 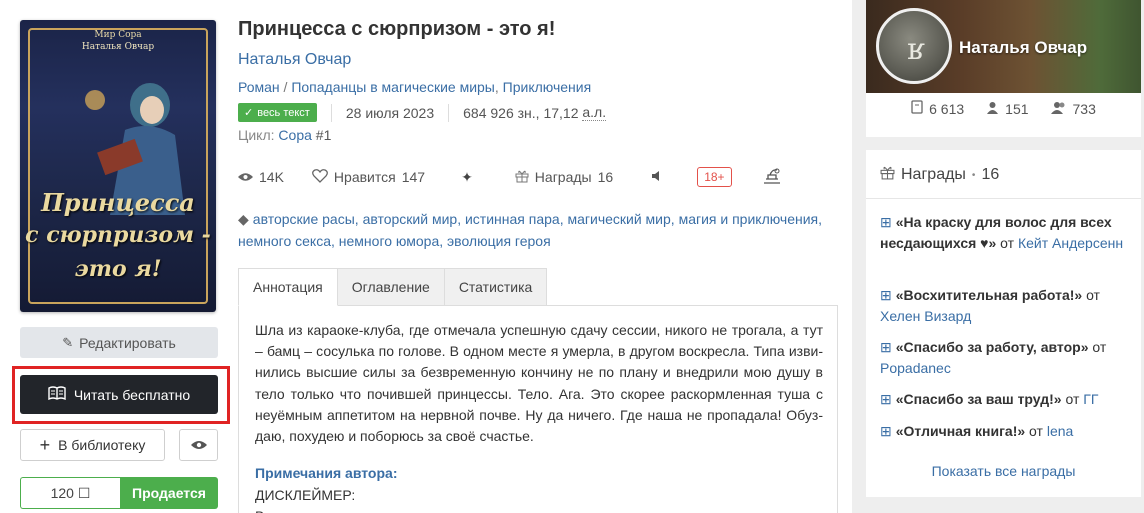 What do you see at coordinates (510, 177) in the screenshot?
I see `book-stats: 14K Нравится 147 ✦ Награды 16 18+` at bounding box center [510, 177].